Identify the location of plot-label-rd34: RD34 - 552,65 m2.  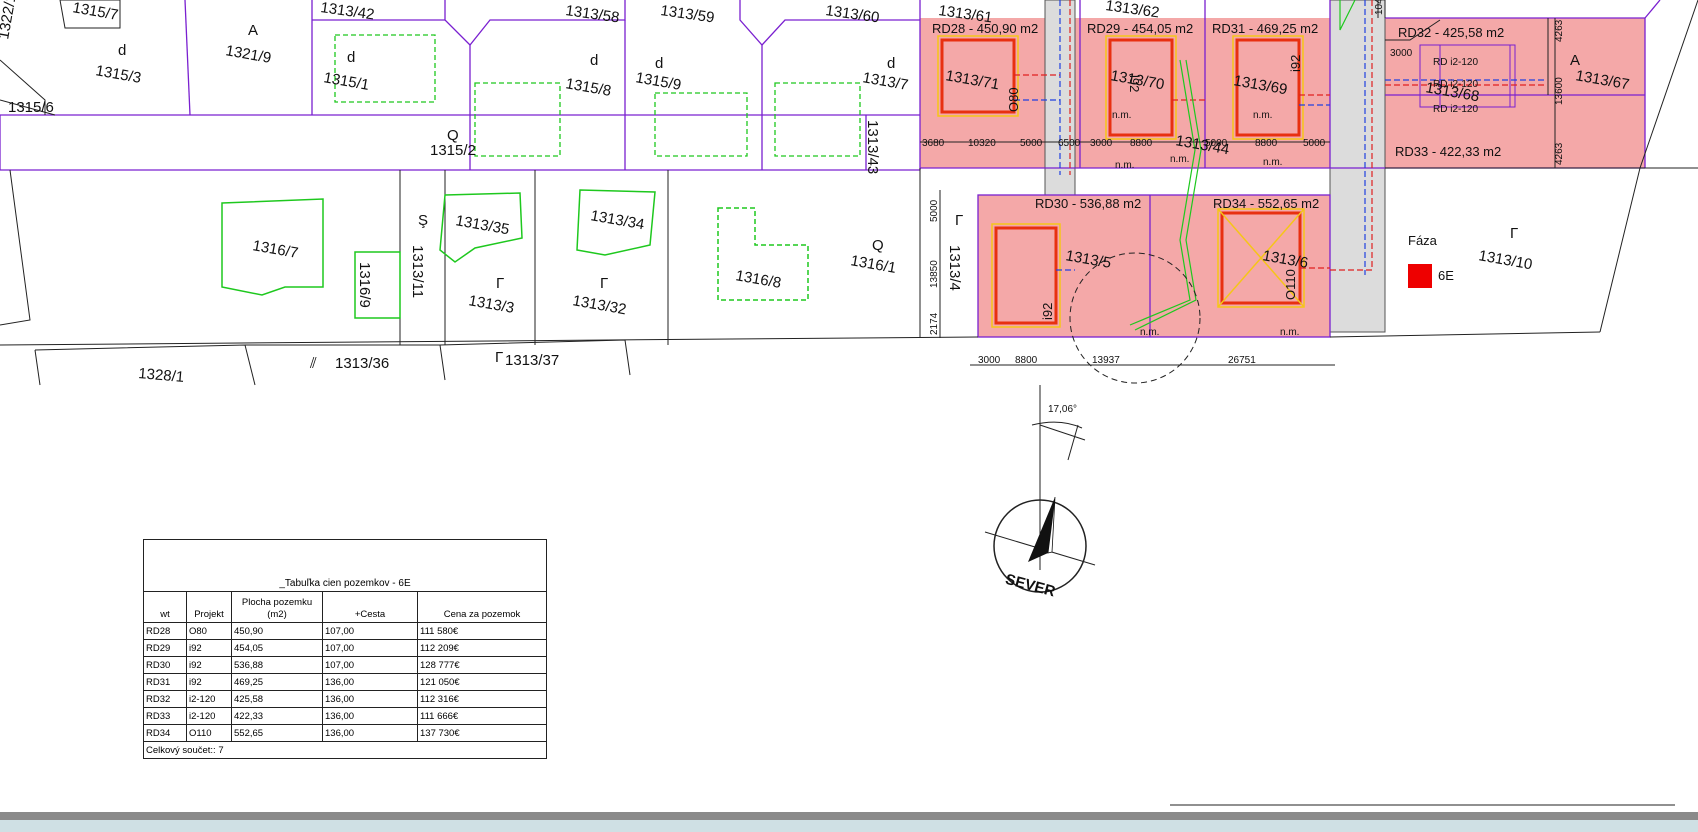
(1266, 203).